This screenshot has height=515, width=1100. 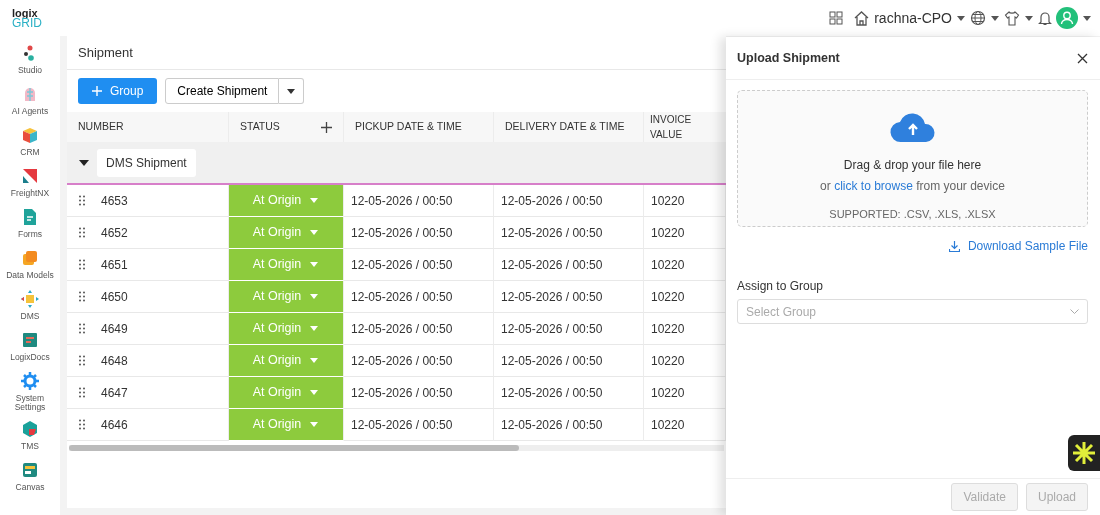 I want to click on chevron-down-icon, so click(x=1074, y=311).